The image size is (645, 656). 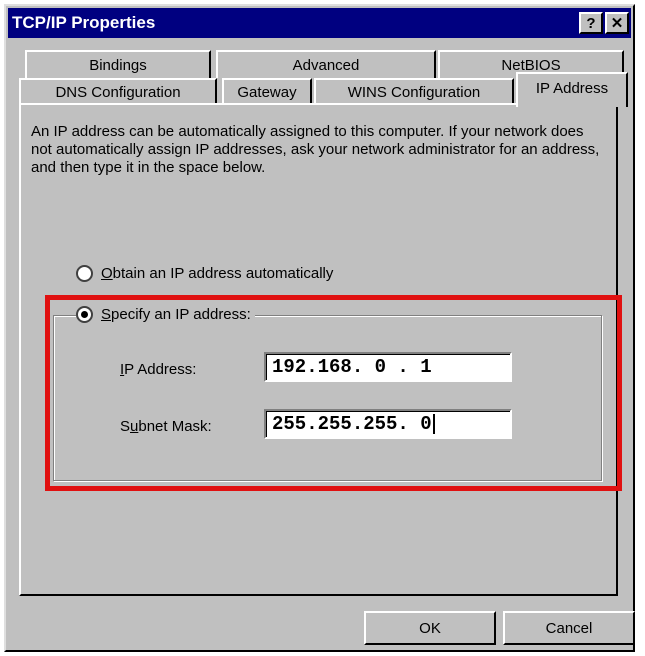 What do you see at coordinates (84, 22) in the screenshot?
I see `window-title: TCP/IP Properties` at bounding box center [84, 22].